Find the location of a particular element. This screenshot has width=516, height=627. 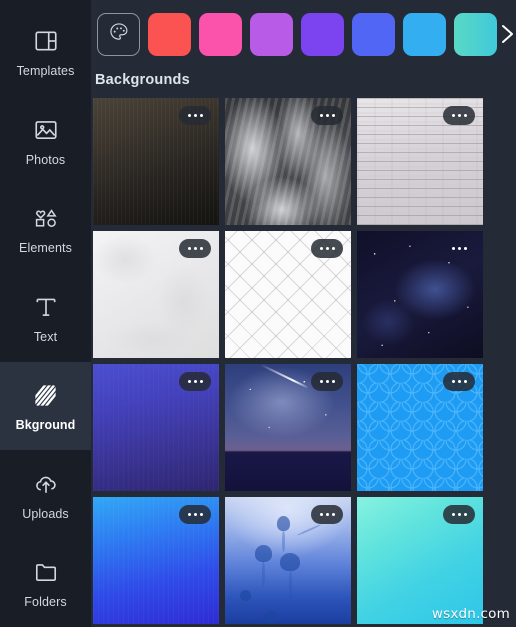

bg-jellyfish-underwater is located at coordinates (288, 560).